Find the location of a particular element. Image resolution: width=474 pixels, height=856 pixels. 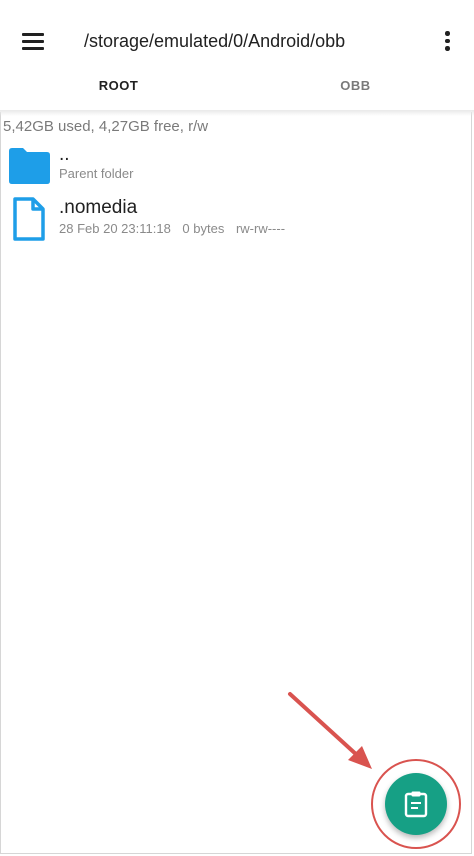

file-permissions: rw-rw---- is located at coordinates (260, 228).